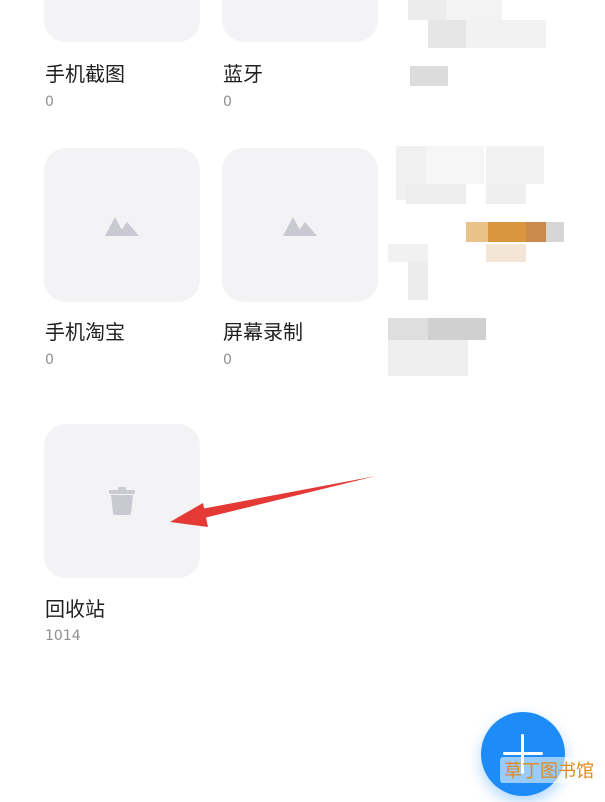 The height and width of the screenshot is (802, 605). I want to click on album-count-recycle-bin: 1014, so click(63, 636).